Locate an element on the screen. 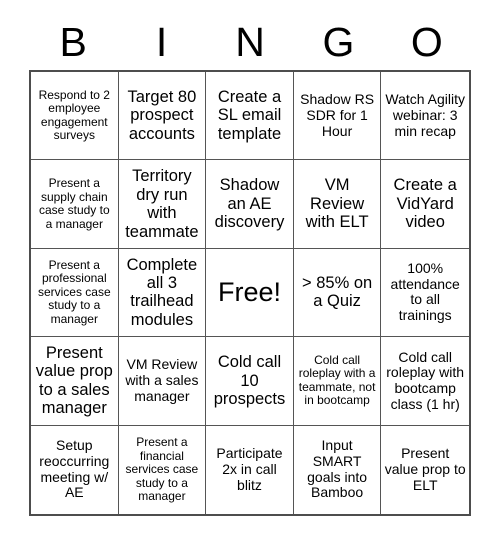 The width and height of the screenshot is (500, 544). bingo-cell: > 85% on a Quiz is located at coordinates (337, 293).